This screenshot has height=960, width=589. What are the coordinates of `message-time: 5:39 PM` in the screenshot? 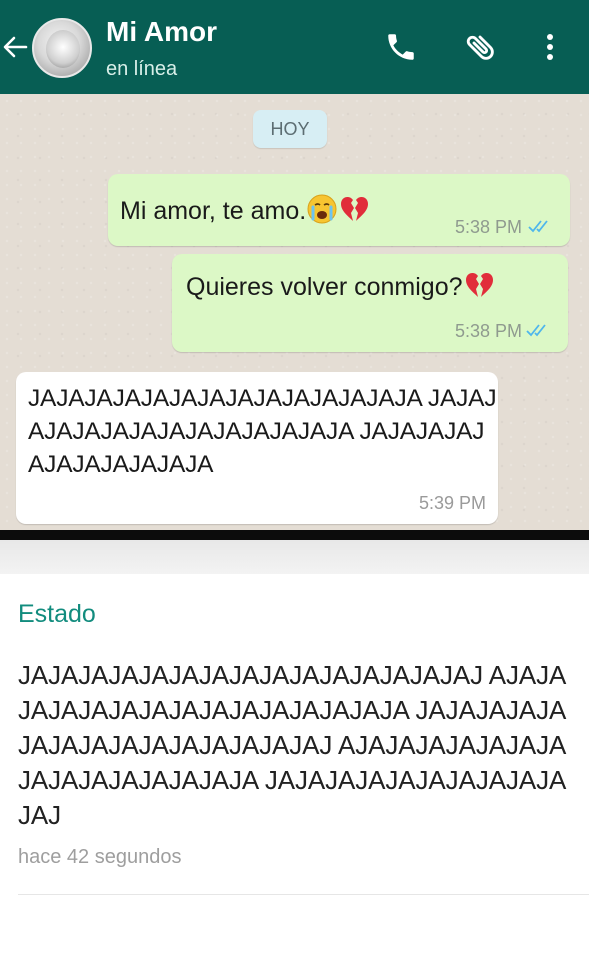 It's located at (452, 503).